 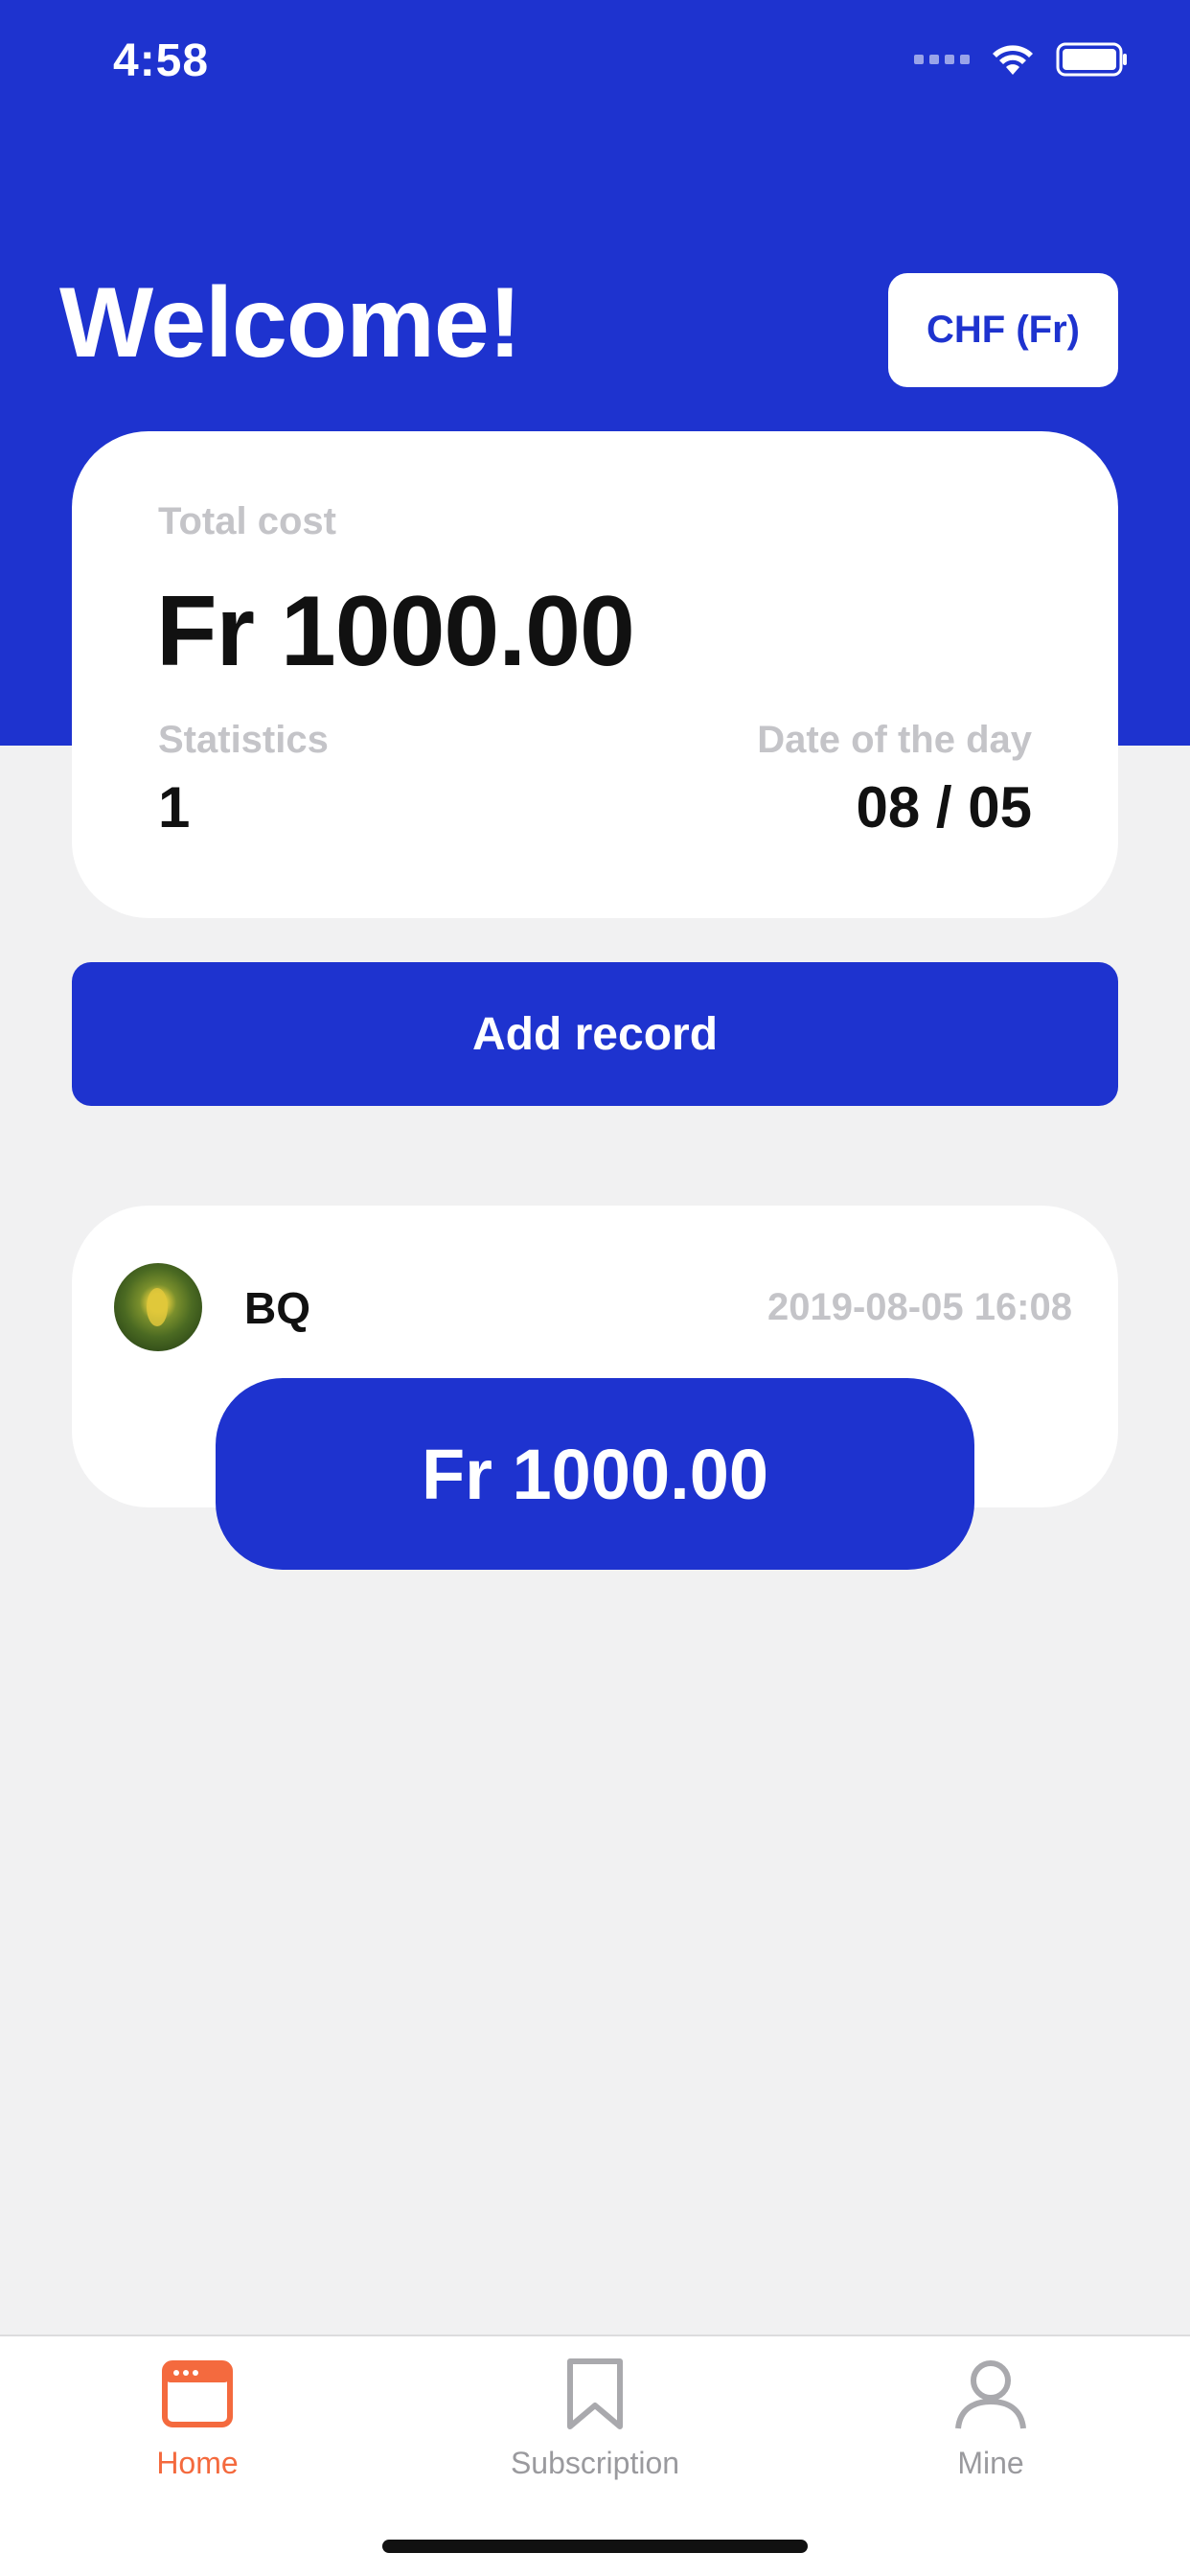 I want to click on wifi-icon, so click(x=1013, y=60).